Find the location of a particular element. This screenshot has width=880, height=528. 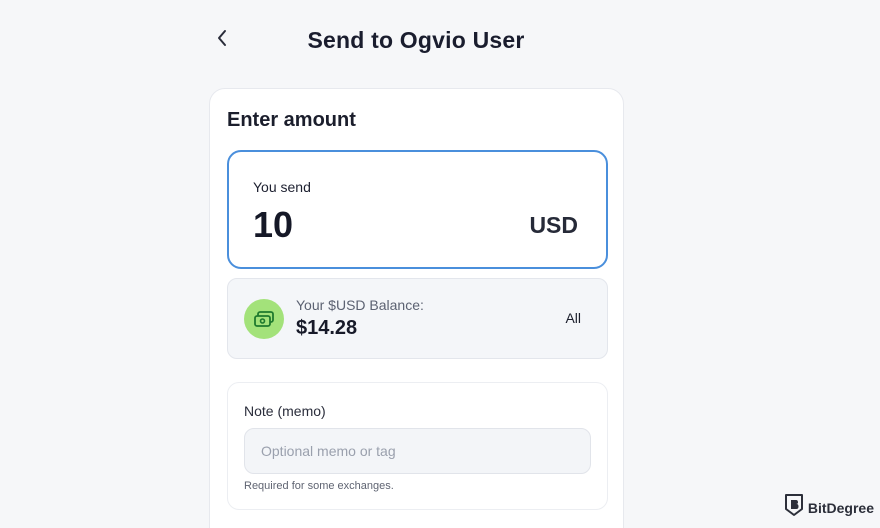

memo-section: Note (memo) Required for some exchanges. is located at coordinates (417, 446).